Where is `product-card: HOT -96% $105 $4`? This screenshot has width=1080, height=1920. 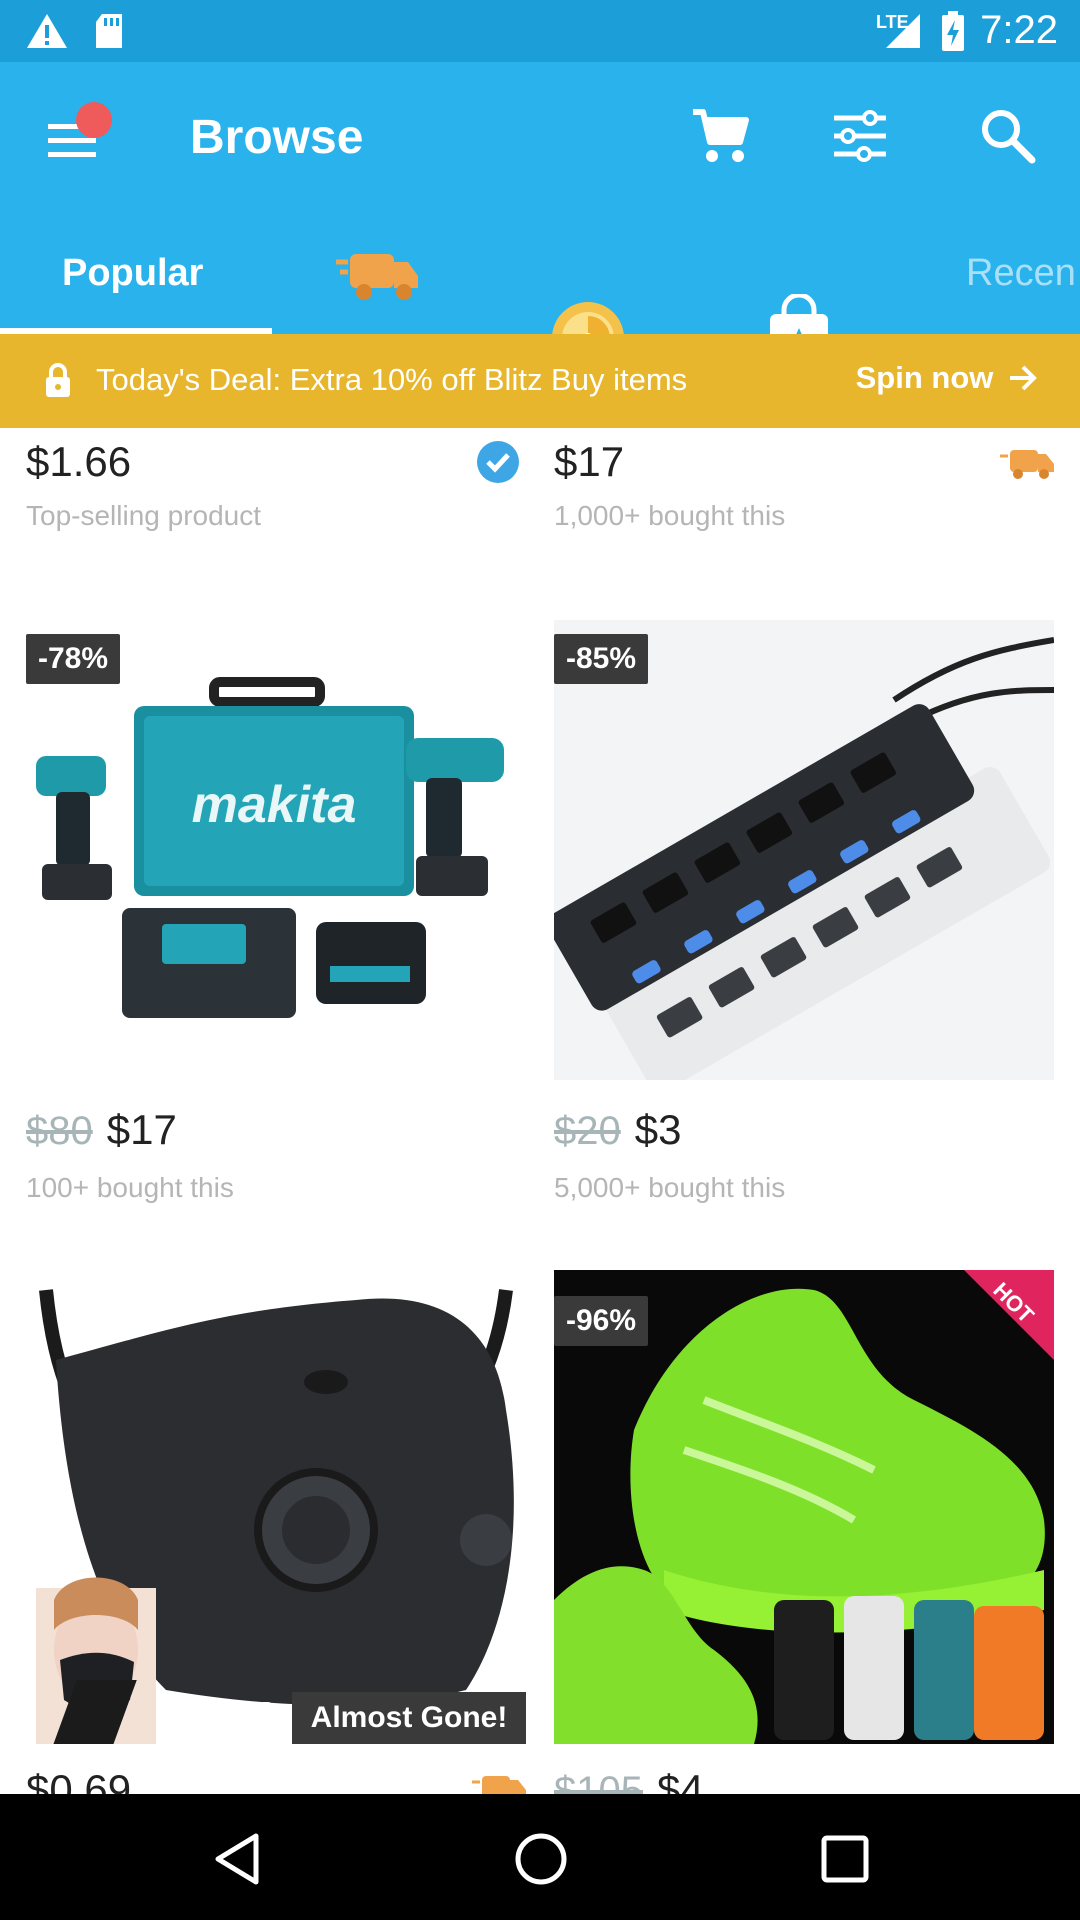
product-card: HOT -96% $105 $4 is located at coordinates (804, 1541).